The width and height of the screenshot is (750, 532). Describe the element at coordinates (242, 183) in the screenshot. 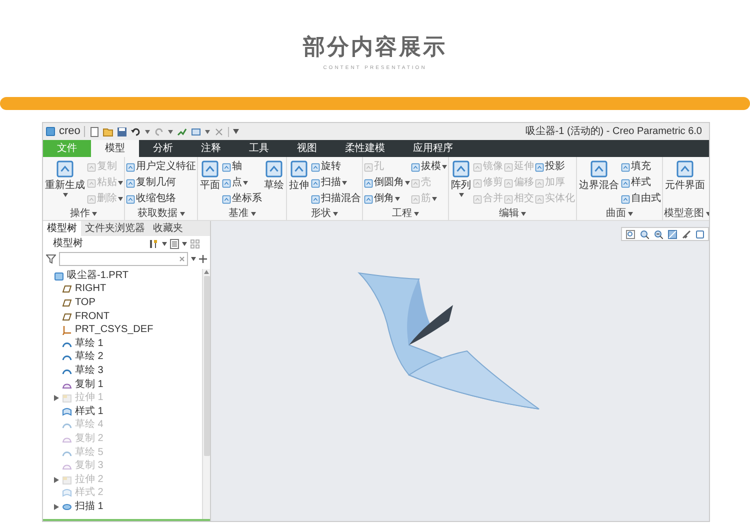

I see `ribbon-button: 点` at that location.